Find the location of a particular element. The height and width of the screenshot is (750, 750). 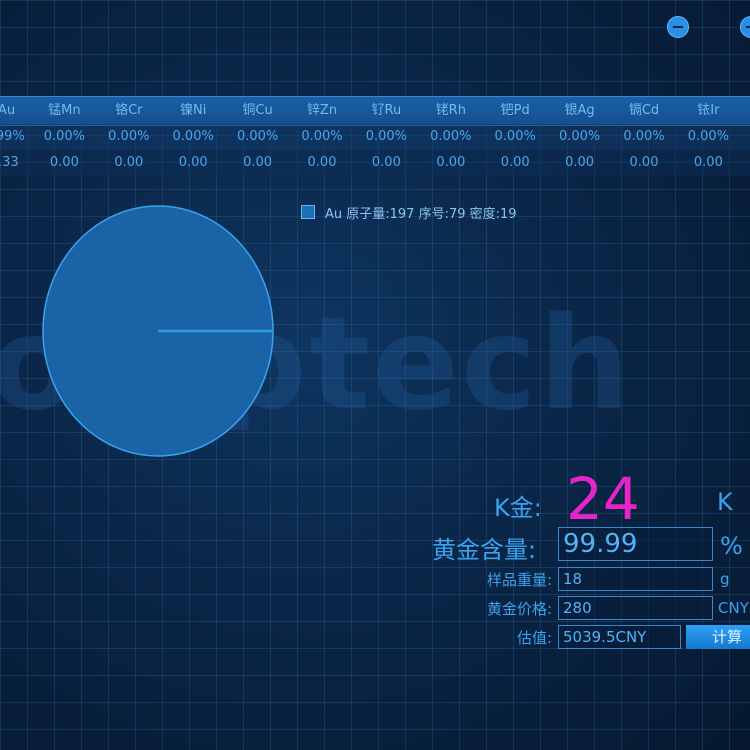

element-value-cell: 76.33 is located at coordinates (9, 162).